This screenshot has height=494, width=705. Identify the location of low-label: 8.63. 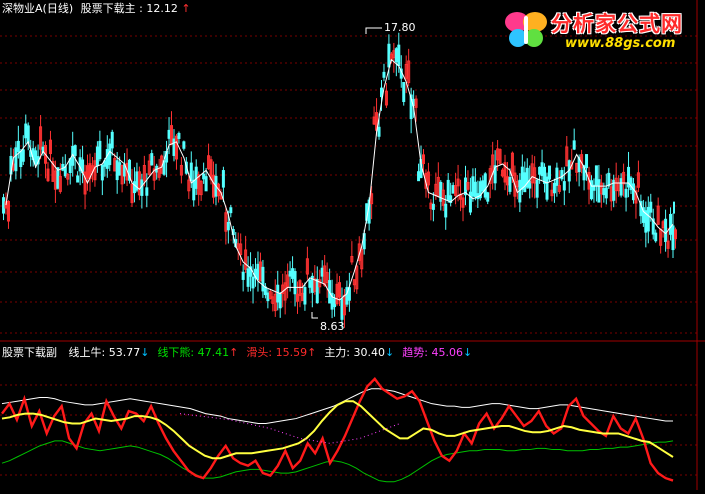
(332, 326).